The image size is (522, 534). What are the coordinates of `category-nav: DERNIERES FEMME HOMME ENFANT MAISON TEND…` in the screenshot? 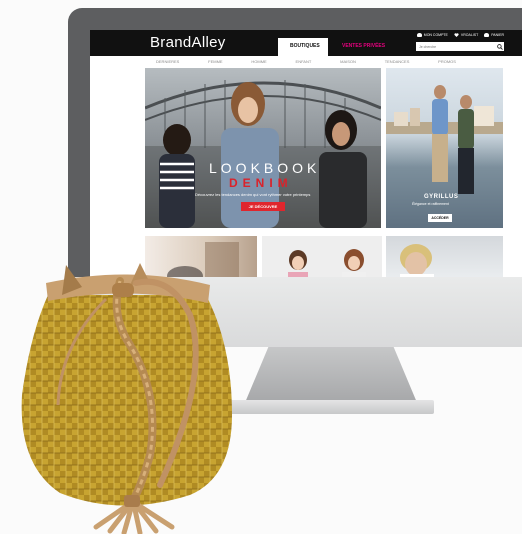 It's located at (306, 61).